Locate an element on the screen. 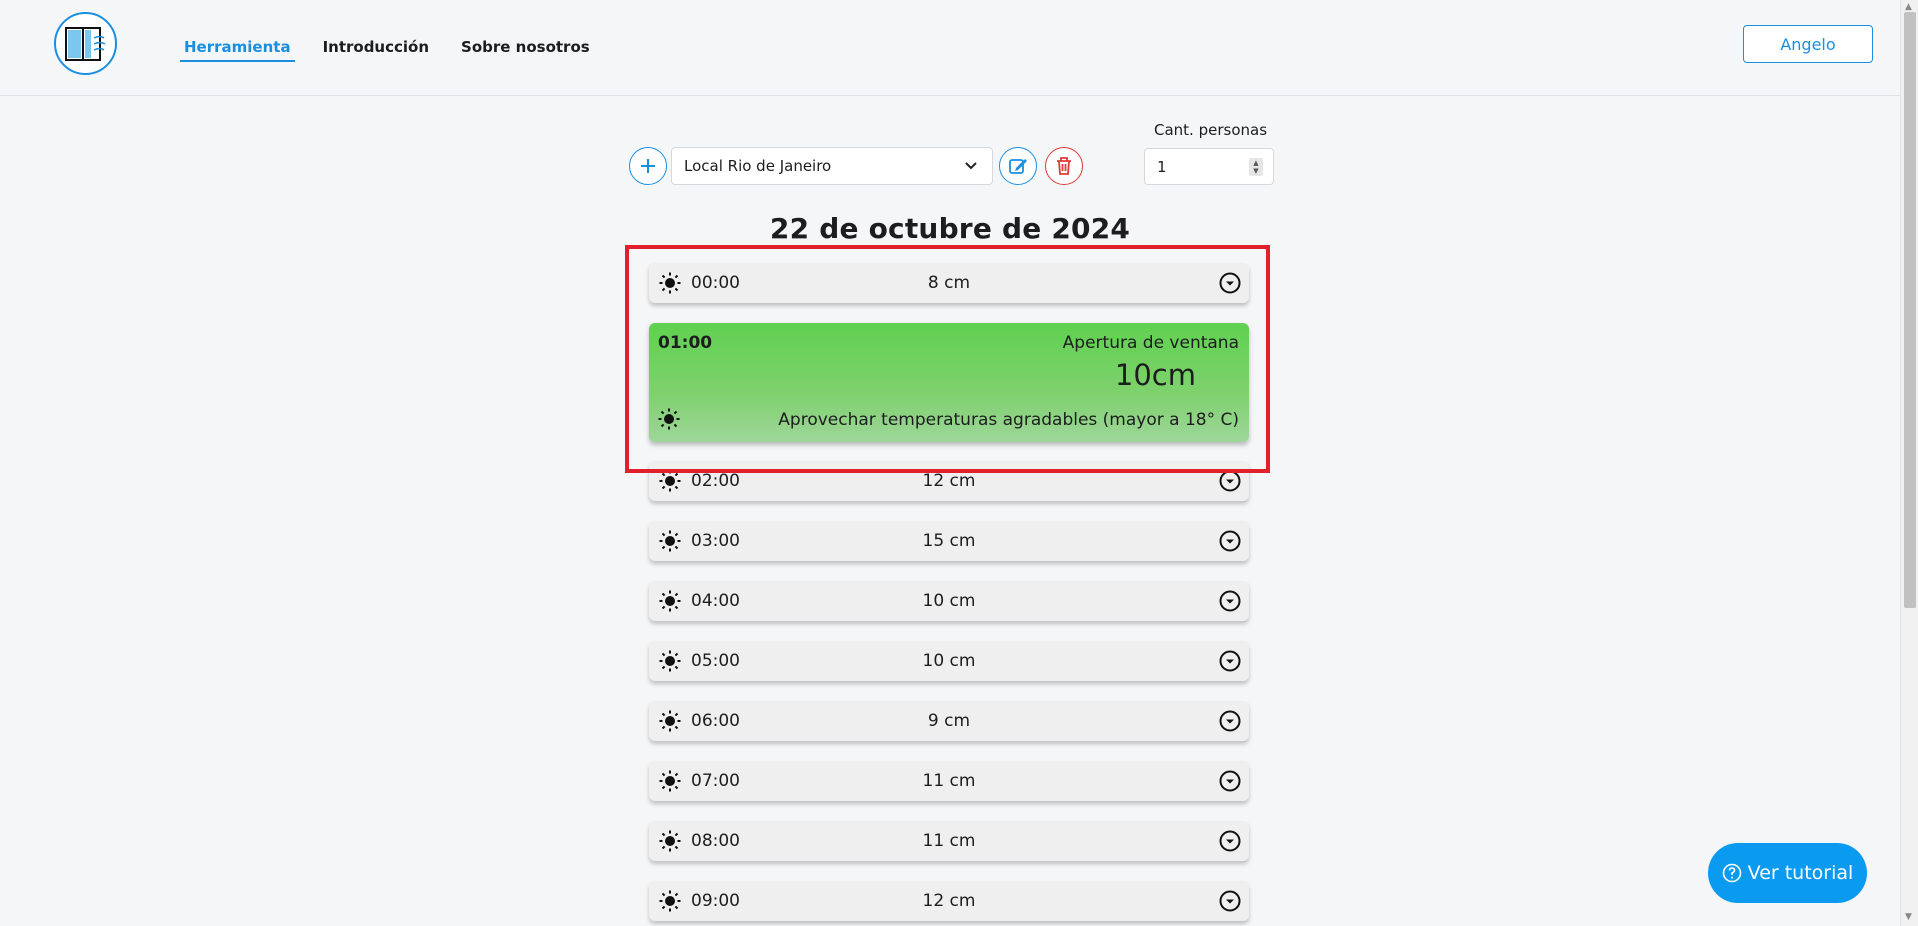 This screenshot has width=1918, height=926. edit-location-button is located at coordinates (1018, 166).